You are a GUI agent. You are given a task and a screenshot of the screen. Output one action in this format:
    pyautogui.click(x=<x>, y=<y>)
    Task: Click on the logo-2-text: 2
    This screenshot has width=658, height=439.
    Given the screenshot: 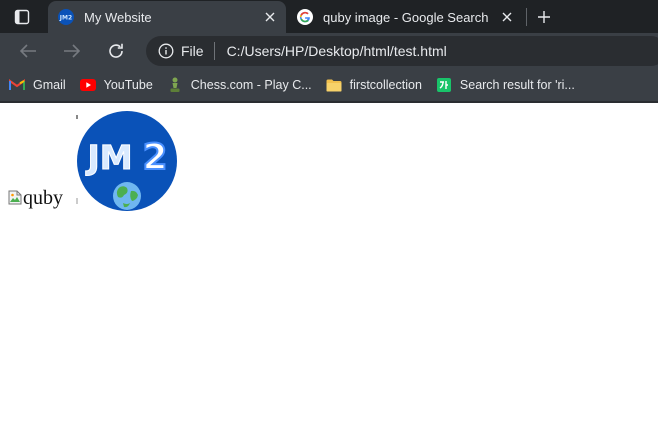 What is the action you would take?
    pyautogui.click(x=154, y=157)
    